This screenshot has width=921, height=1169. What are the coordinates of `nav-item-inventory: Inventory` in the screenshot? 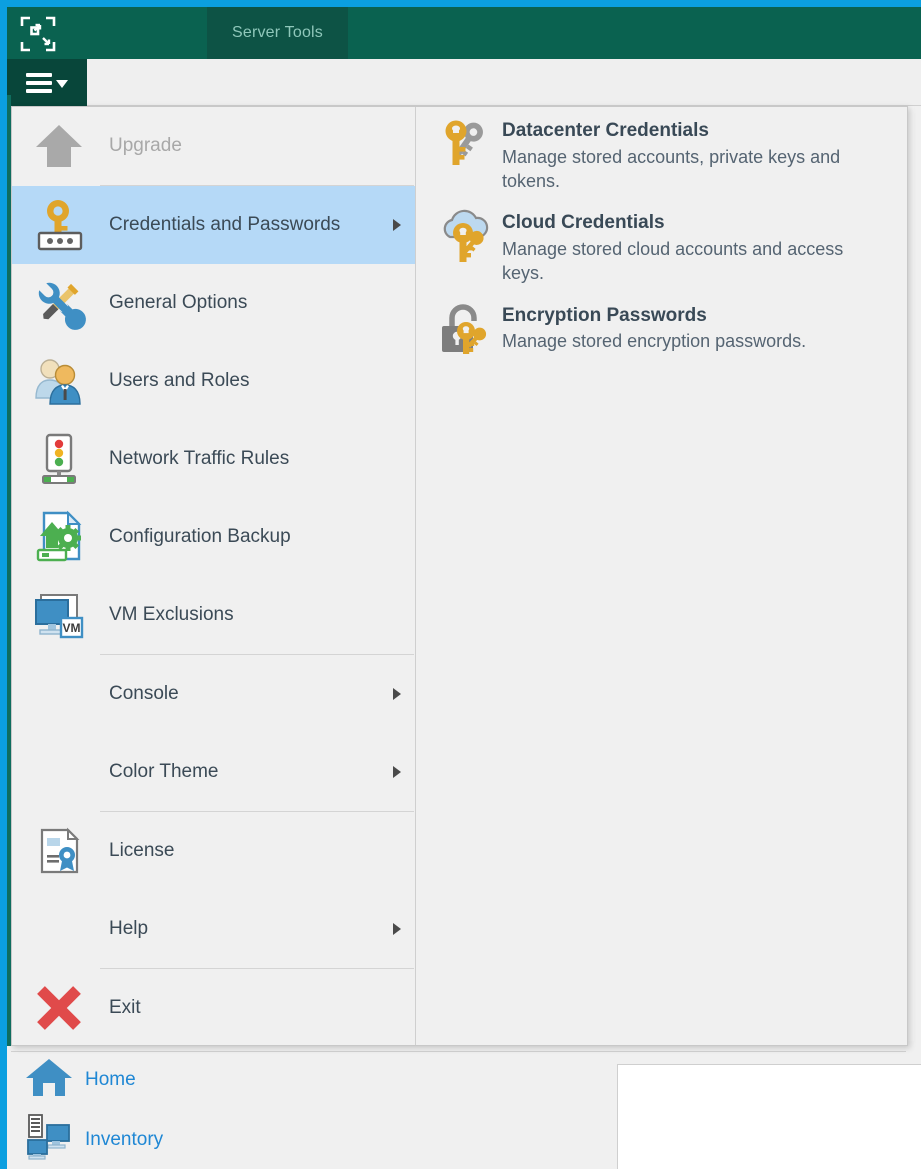 It's located at (87, 1140).